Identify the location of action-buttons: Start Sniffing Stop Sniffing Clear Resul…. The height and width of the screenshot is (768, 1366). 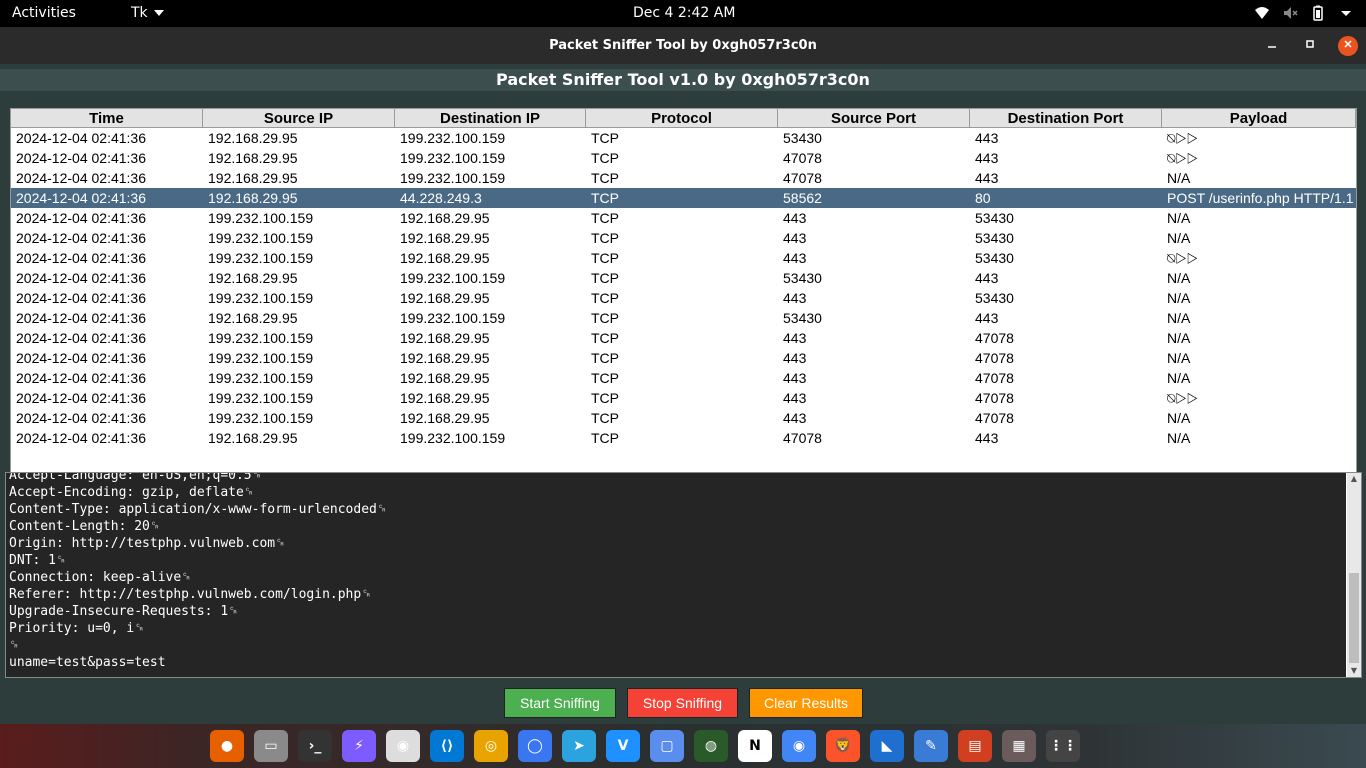
(683, 703).